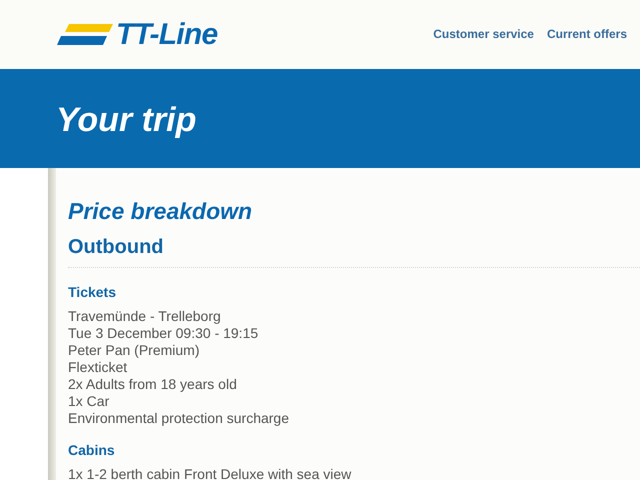  Describe the element at coordinates (145, 316) in the screenshot. I see `detail-line: Travemünde - Trelleborg` at that location.